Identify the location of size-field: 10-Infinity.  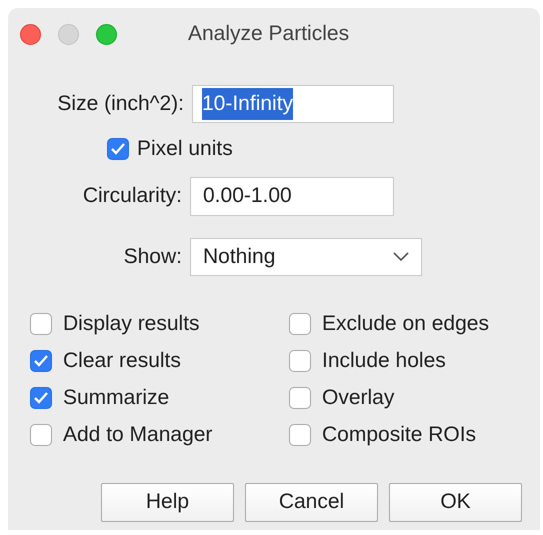
(293, 104).